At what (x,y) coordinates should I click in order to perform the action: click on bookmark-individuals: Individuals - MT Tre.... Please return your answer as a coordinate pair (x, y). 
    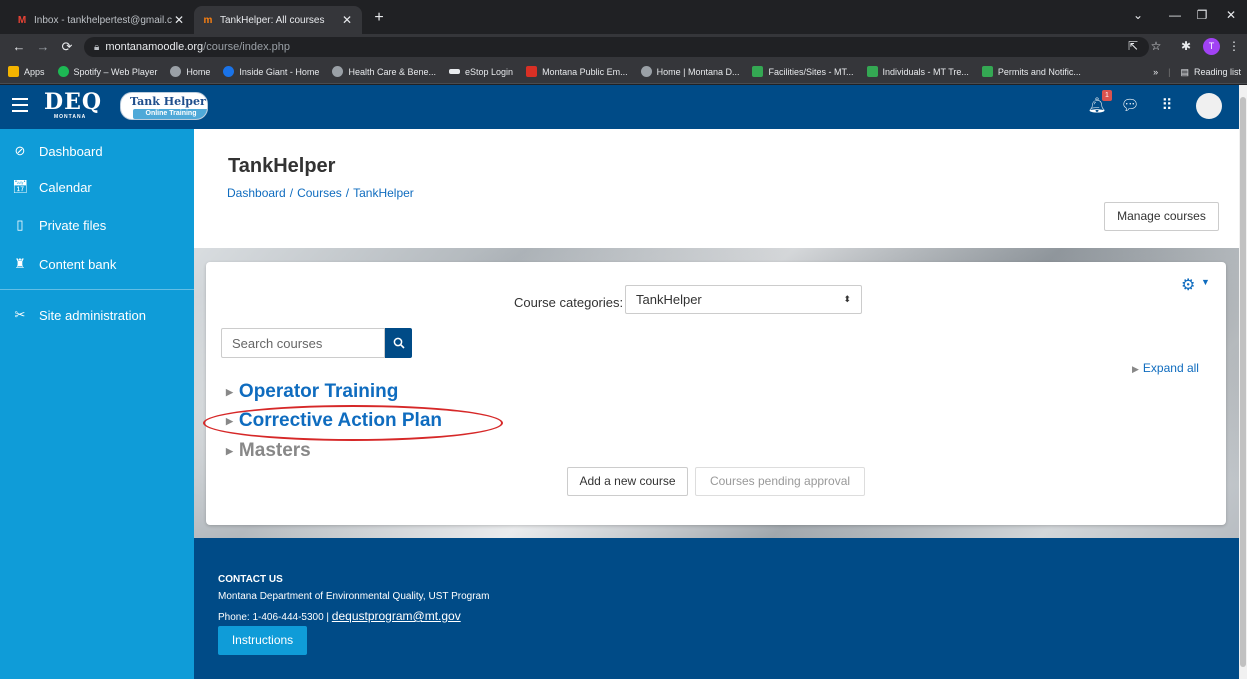
    Looking at the image, I should click on (917, 71).